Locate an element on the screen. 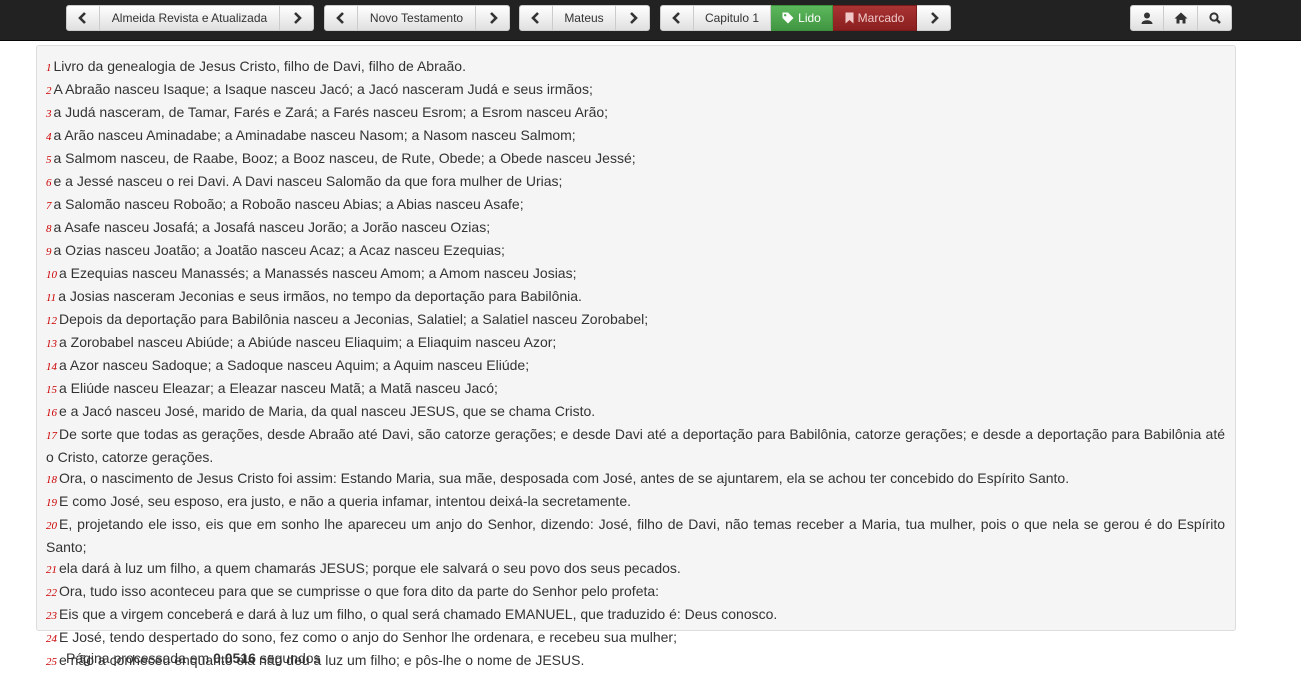 This screenshot has width=1301, height=678. verse-number: 9 is located at coordinates (49, 252).